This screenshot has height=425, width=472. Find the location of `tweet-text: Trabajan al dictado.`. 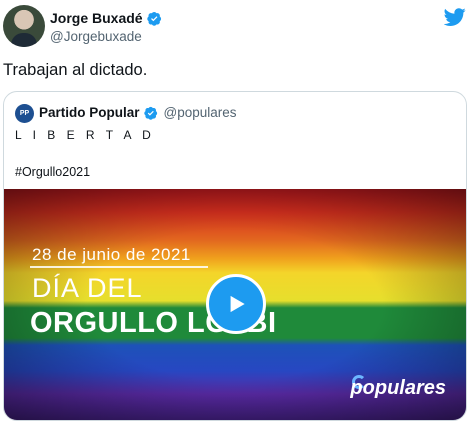

tweet-text: Trabajan al dictado. is located at coordinates (75, 70).